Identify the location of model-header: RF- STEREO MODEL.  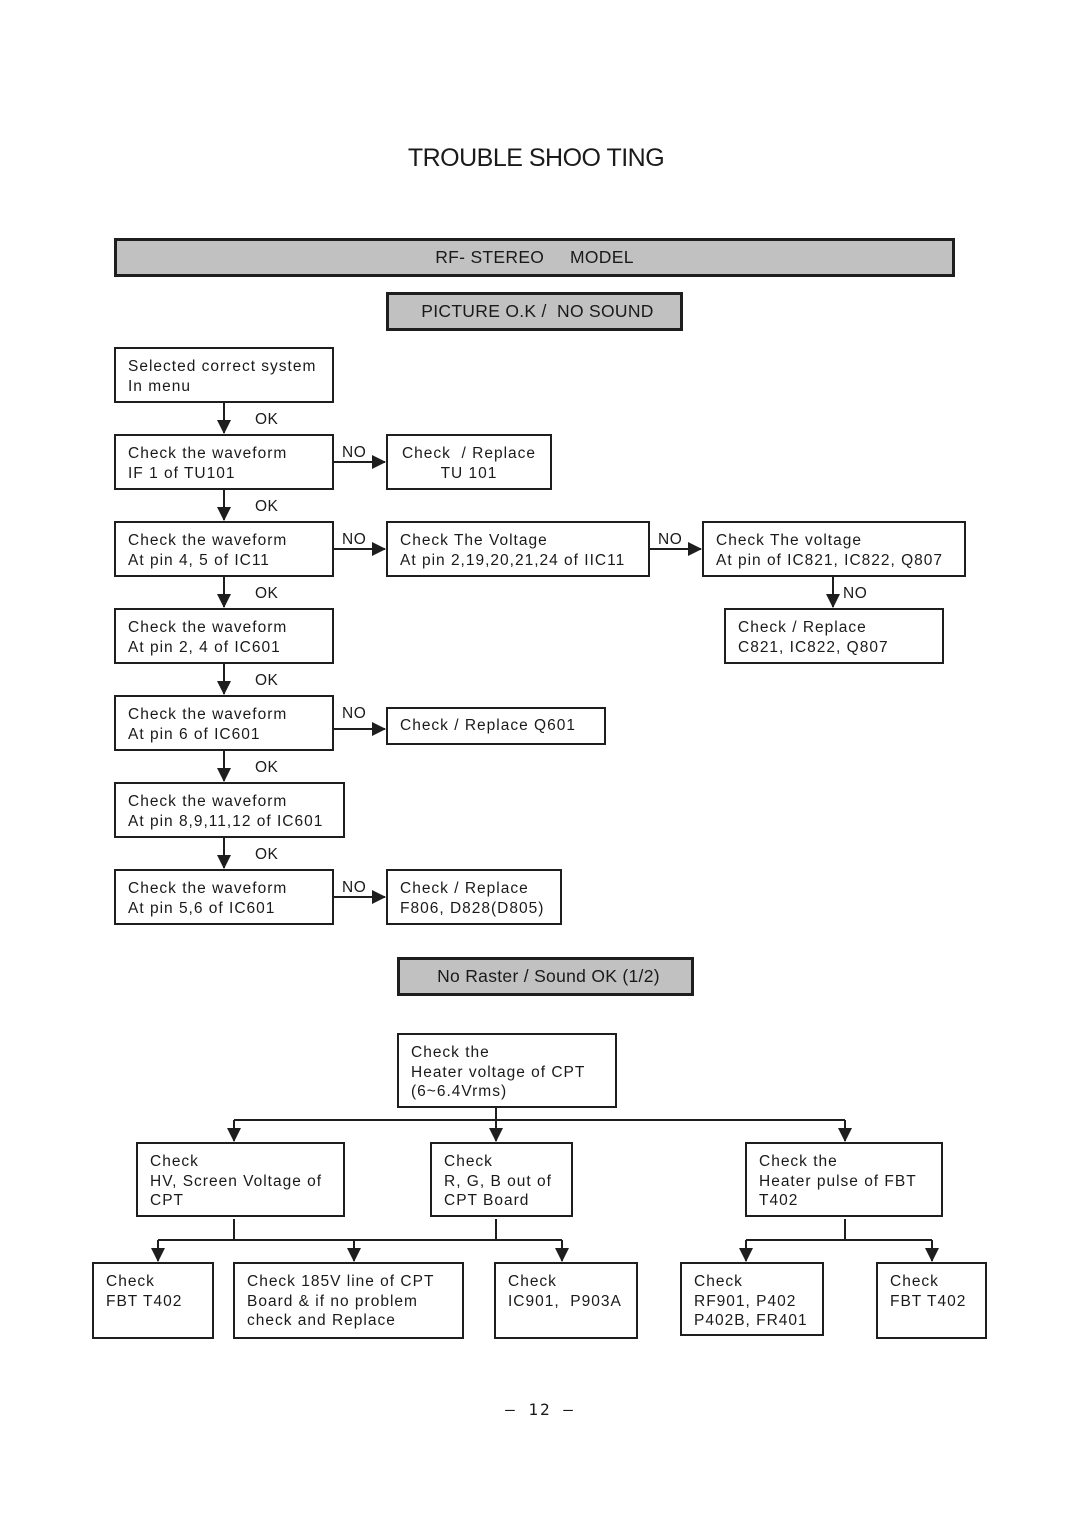
(534, 257).